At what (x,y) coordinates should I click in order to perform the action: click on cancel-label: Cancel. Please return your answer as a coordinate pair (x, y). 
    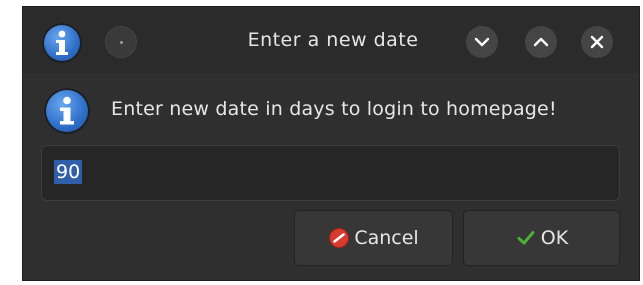
    Looking at the image, I should click on (386, 238).